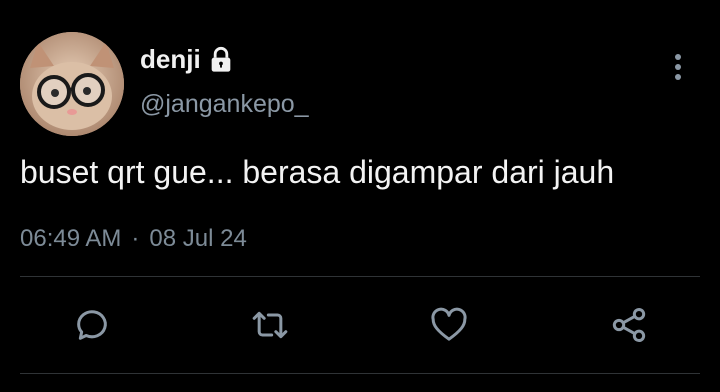 This screenshot has width=720, height=392. What do you see at coordinates (197, 239) in the screenshot?
I see `tweet-date: 08 Jul 24` at bounding box center [197, 239].